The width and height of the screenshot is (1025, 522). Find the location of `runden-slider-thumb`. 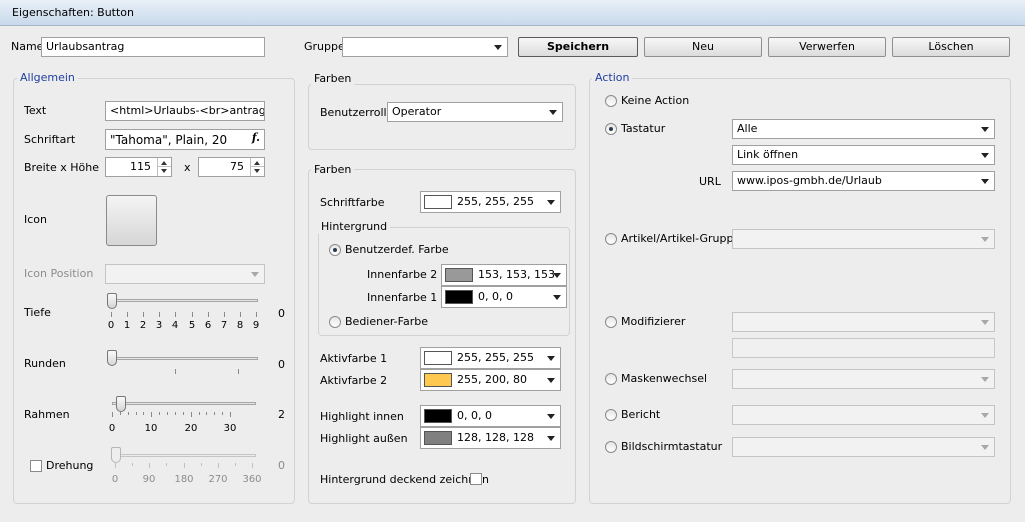

runden-slider-thumb is located at coordinates (112, 358).